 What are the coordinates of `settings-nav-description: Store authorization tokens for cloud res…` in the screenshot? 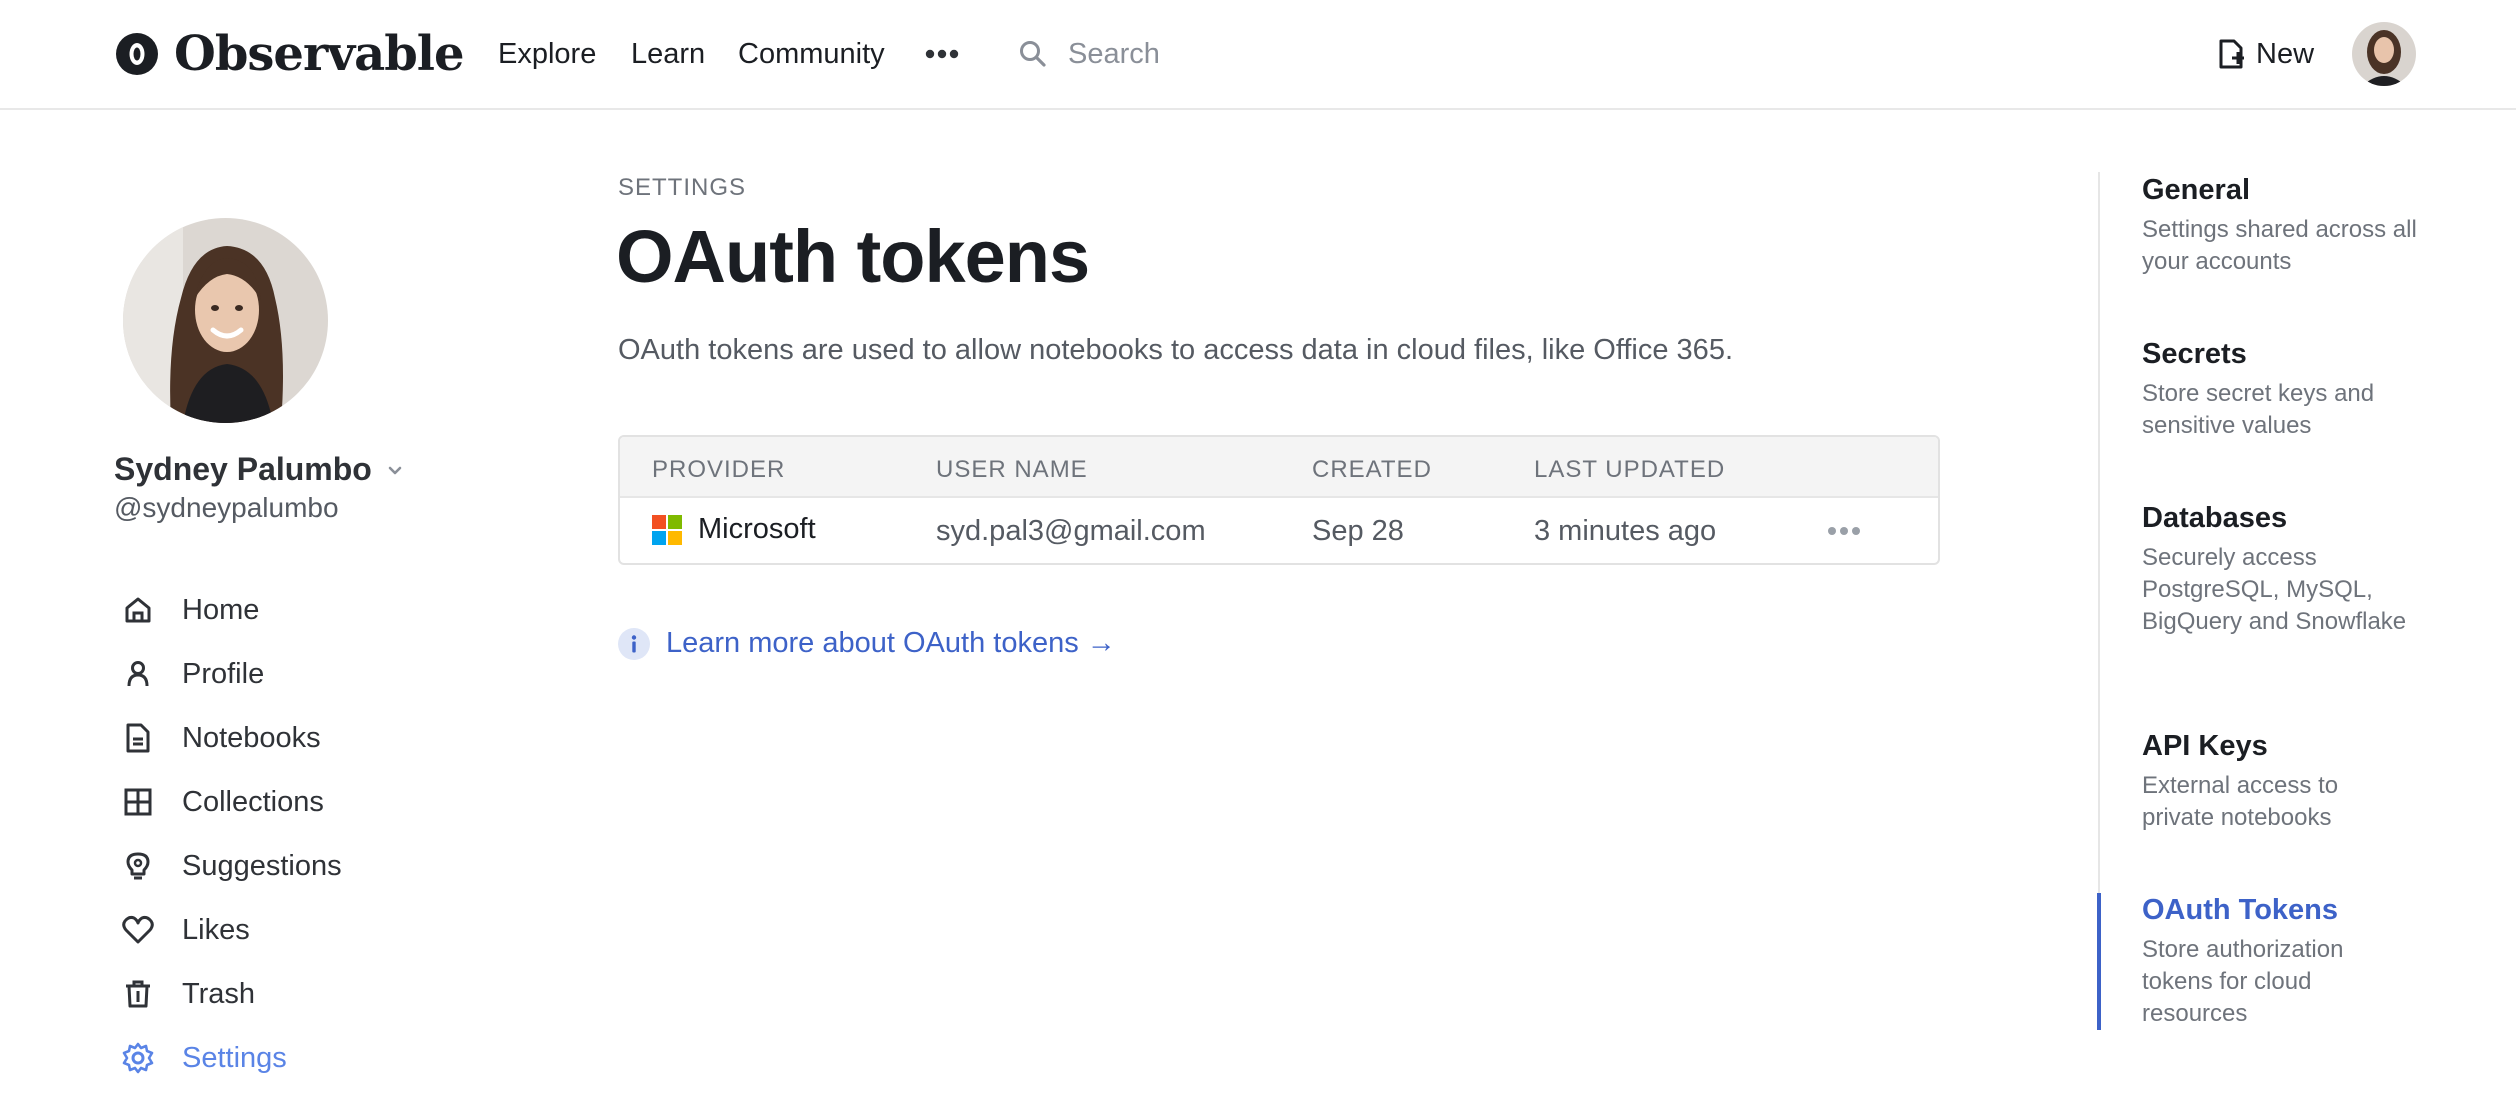 It's located at (2243, 981).